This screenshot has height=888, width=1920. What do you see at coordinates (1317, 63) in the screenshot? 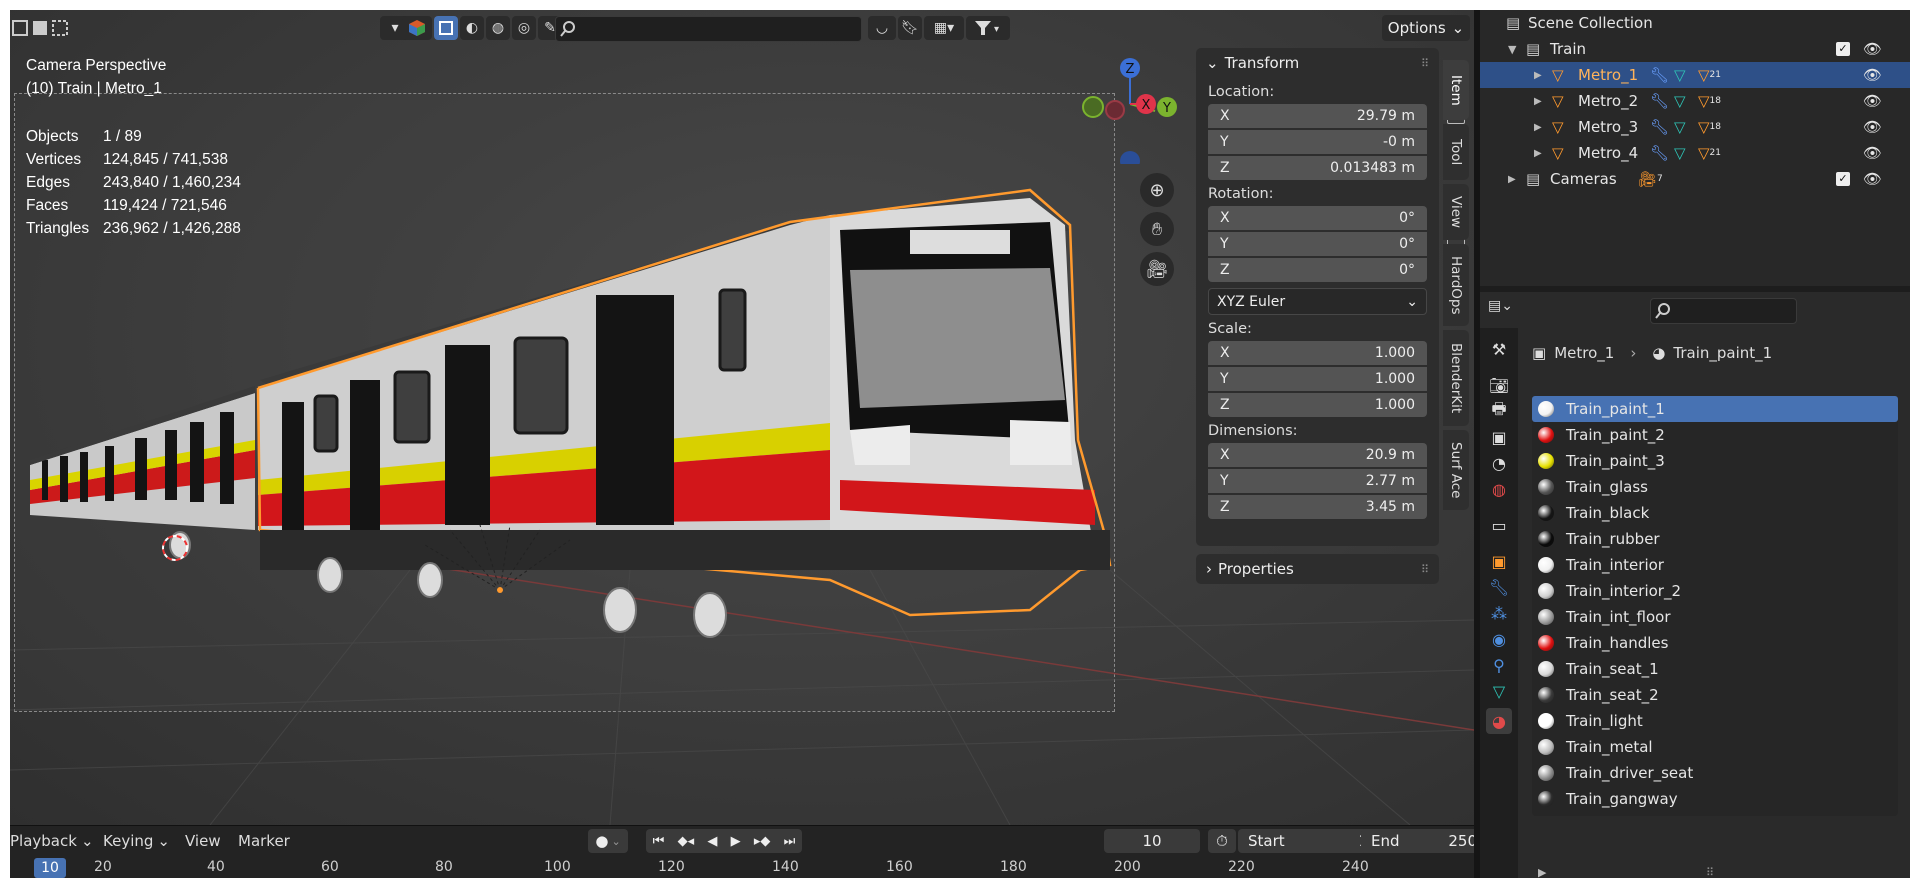
I see `transform-header: ⌄ Transform ⠿` at bounding box center [1317, 63].